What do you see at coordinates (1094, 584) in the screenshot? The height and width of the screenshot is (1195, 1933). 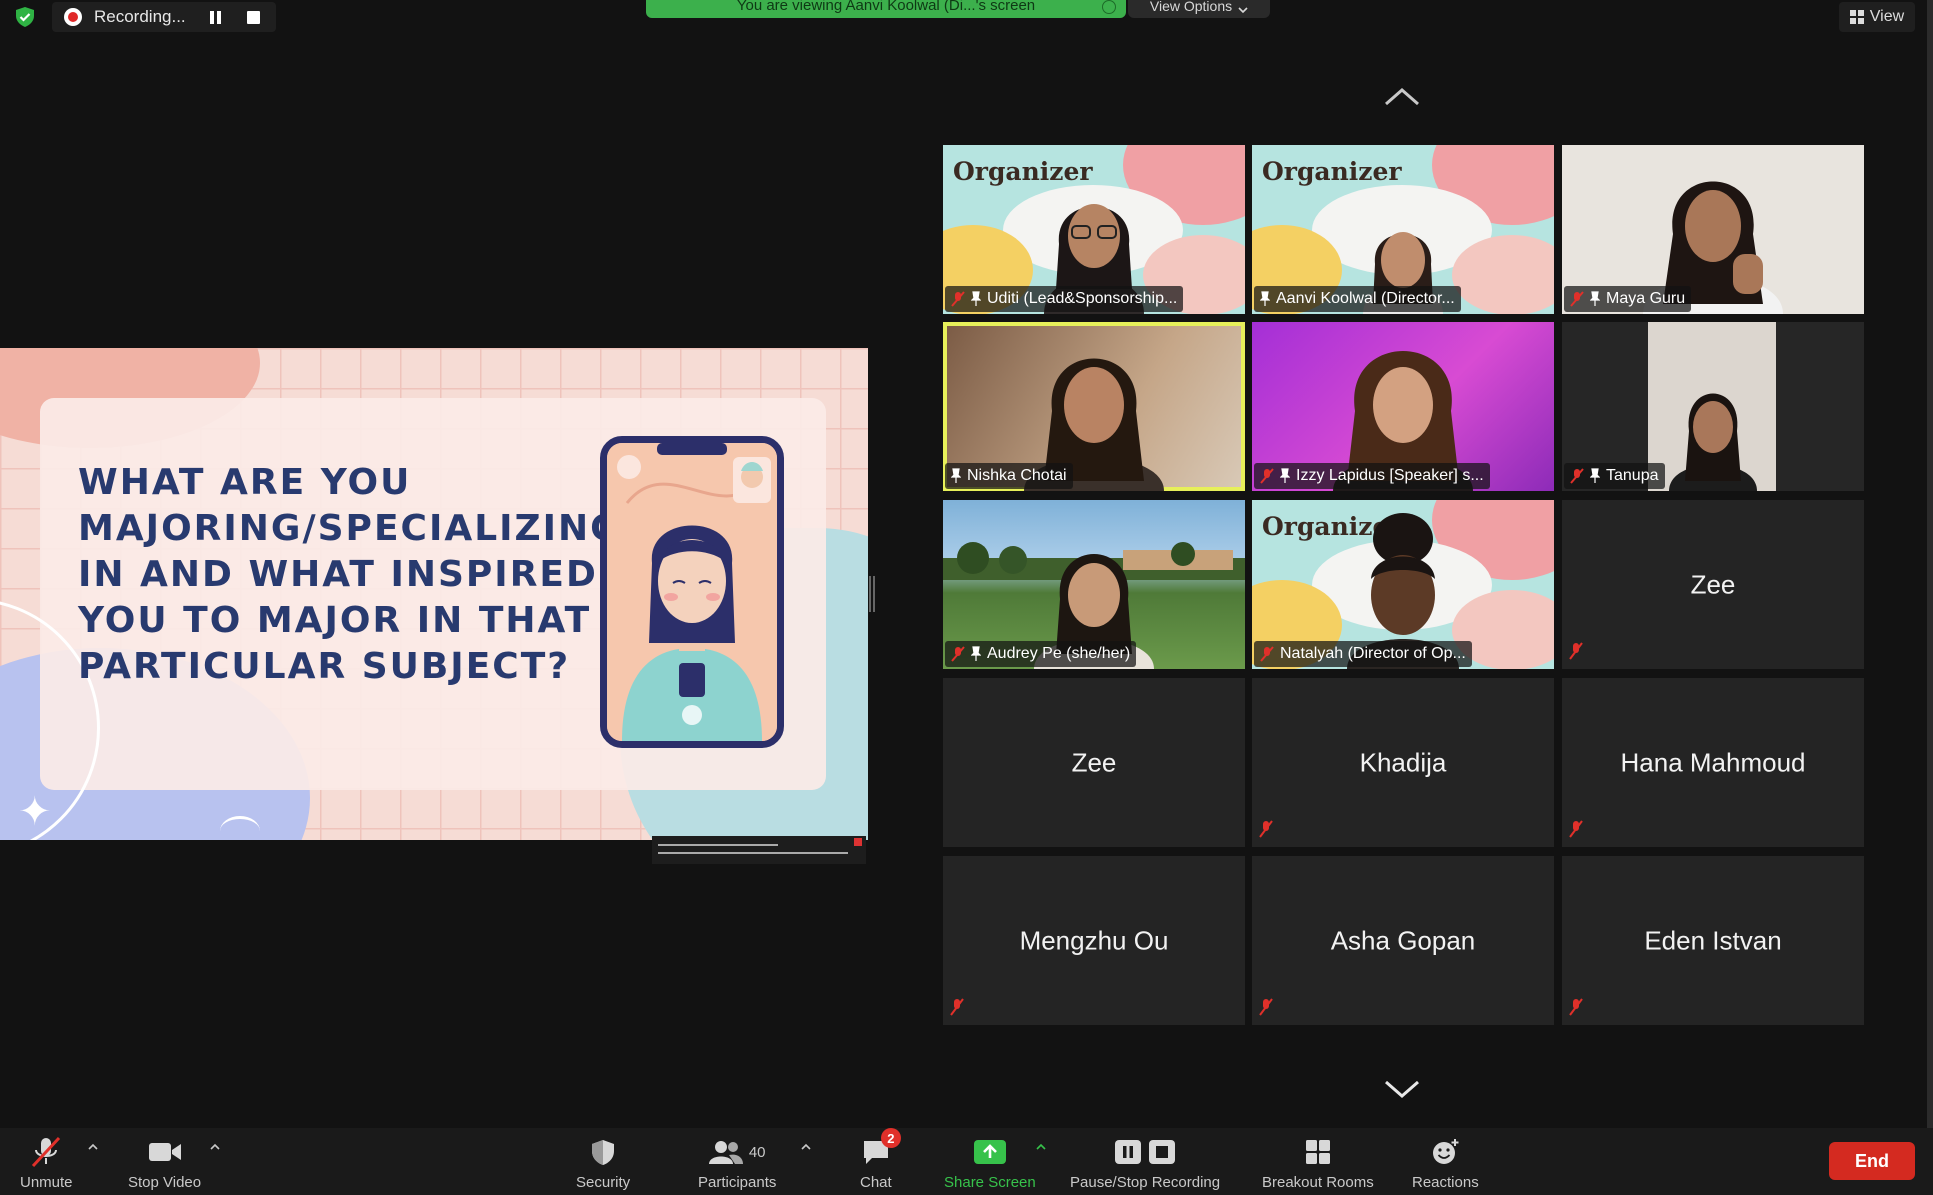 I see `video-tile-audrey: Audrey Pe (she/her)` at bounding box center [1094, 584].